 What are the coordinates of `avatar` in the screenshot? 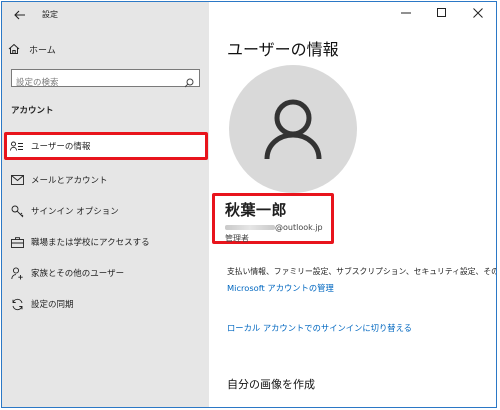 It's located at (293, 129).